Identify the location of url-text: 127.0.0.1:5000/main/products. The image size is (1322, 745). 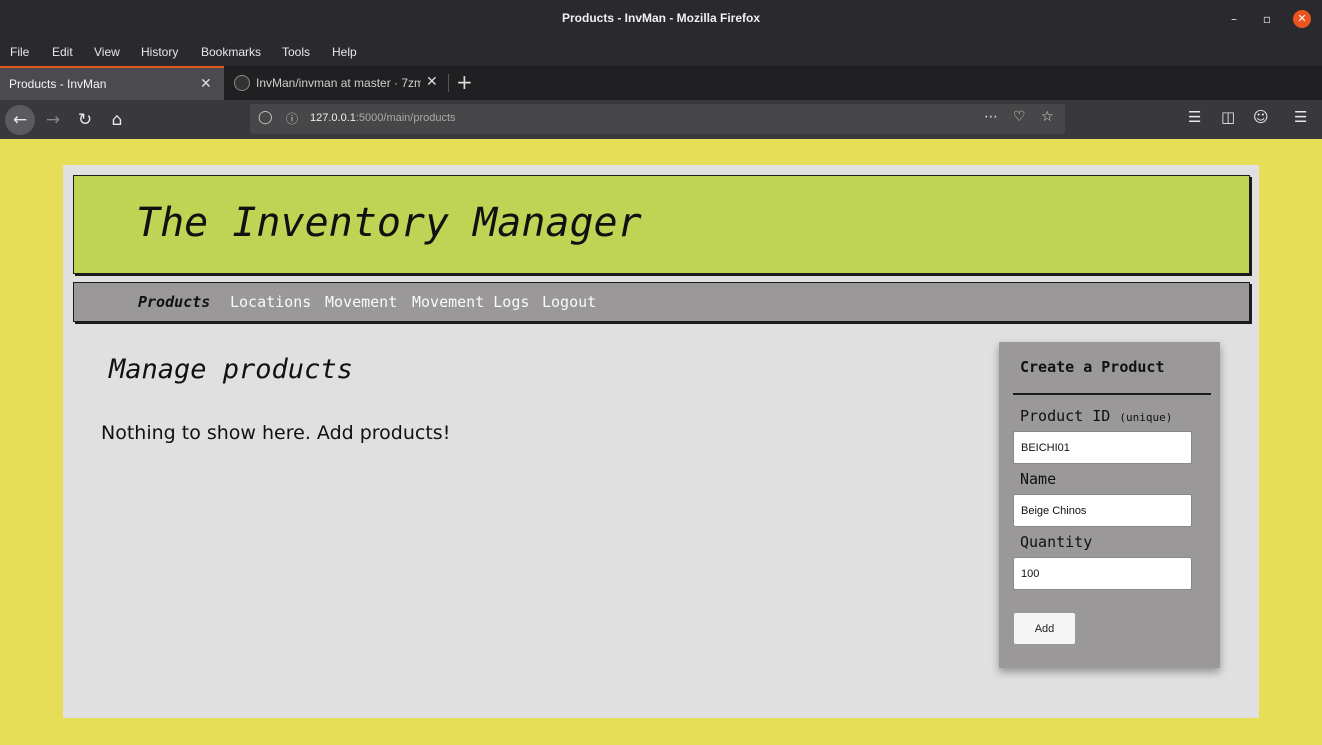
(383, 118).